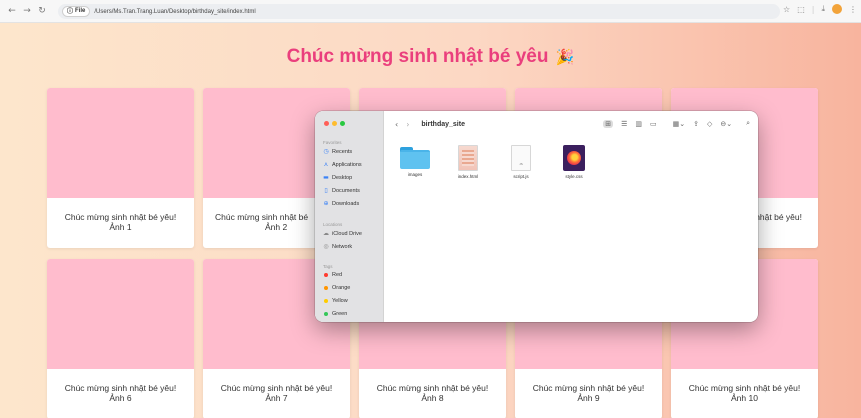 The width and height of the screenshot is (861, 418). Describe the element at coordinates (823, 9) in the screenshot. I see `download-icon: ⤓` at that location.